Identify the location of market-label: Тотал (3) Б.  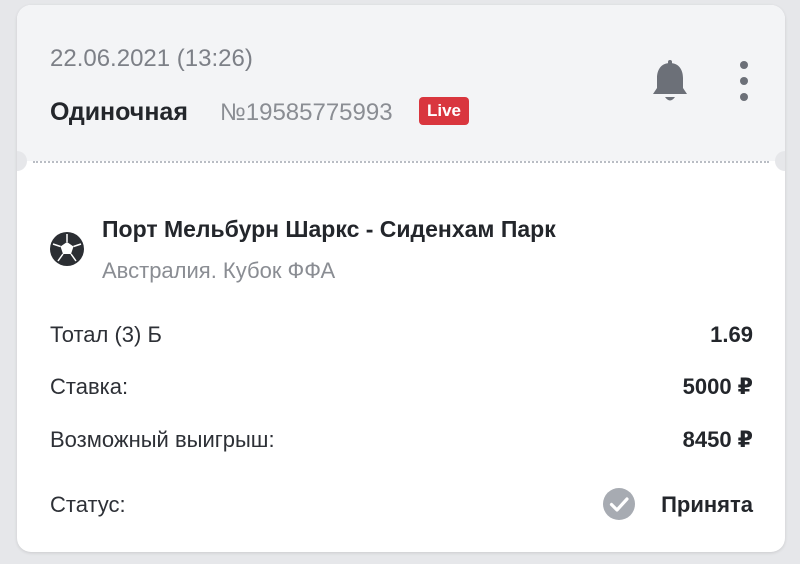
(106, 334).